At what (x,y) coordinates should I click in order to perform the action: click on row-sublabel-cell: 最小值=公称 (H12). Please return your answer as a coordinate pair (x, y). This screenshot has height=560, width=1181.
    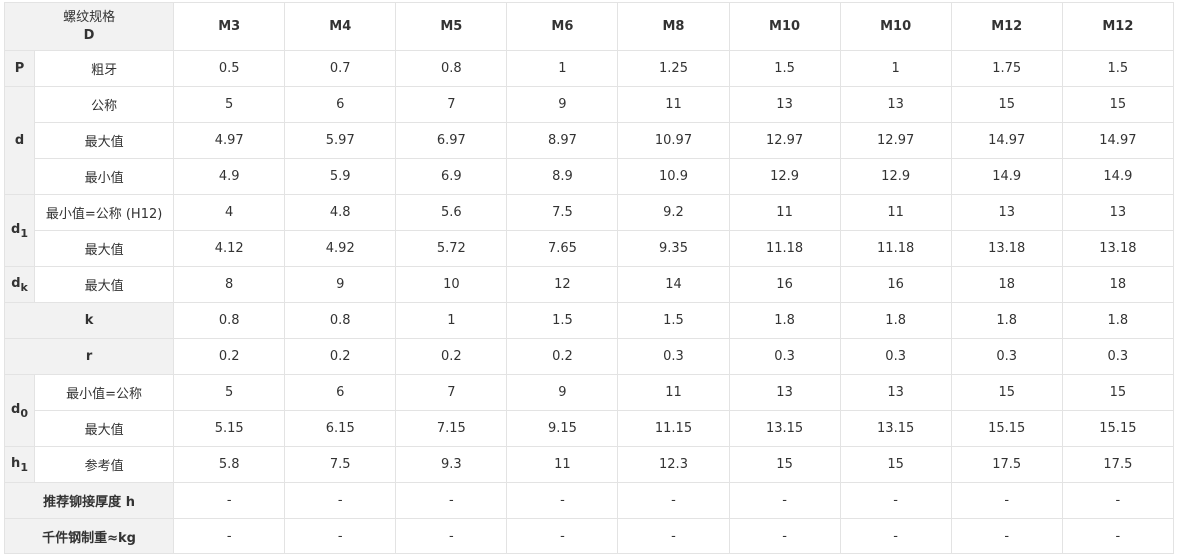
    Looking at the image, I should click on (104, 212).